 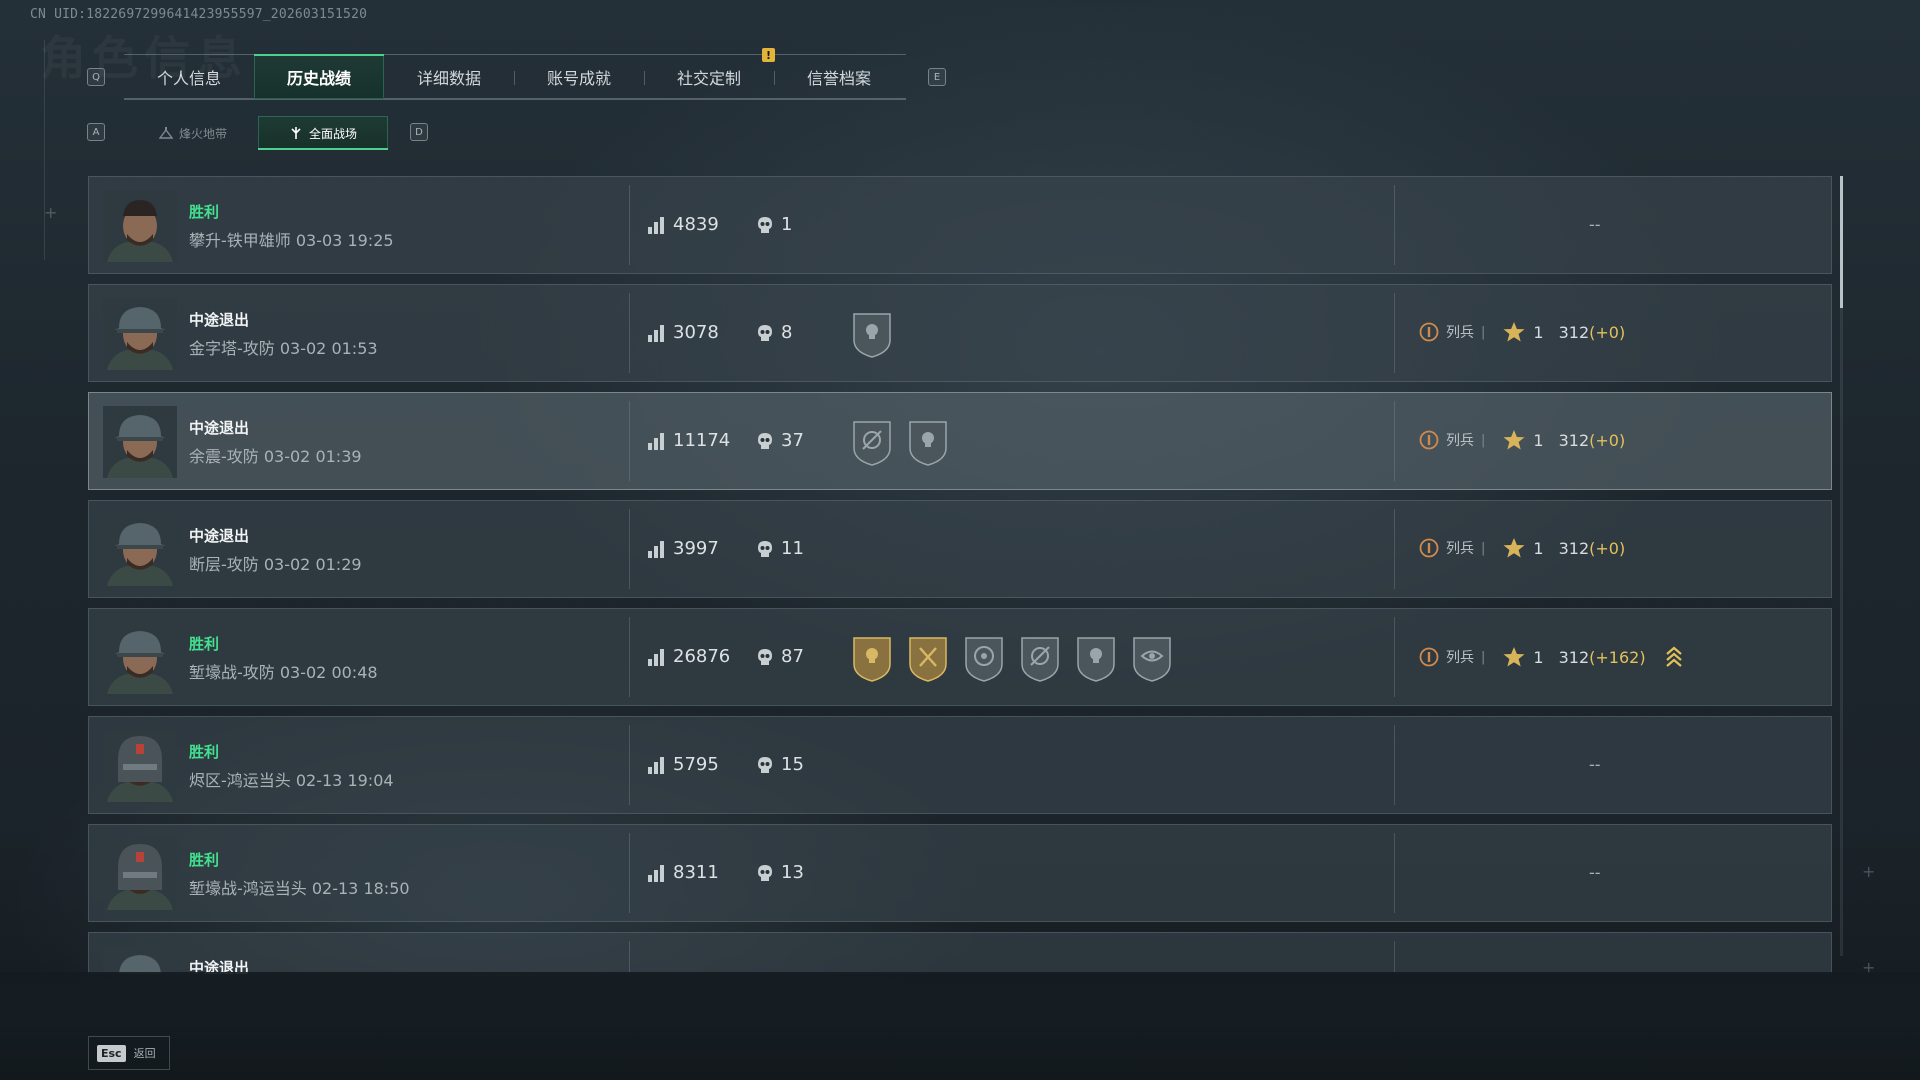 I want to click on scrollbar-thumb, so click(x=1841, y=242).